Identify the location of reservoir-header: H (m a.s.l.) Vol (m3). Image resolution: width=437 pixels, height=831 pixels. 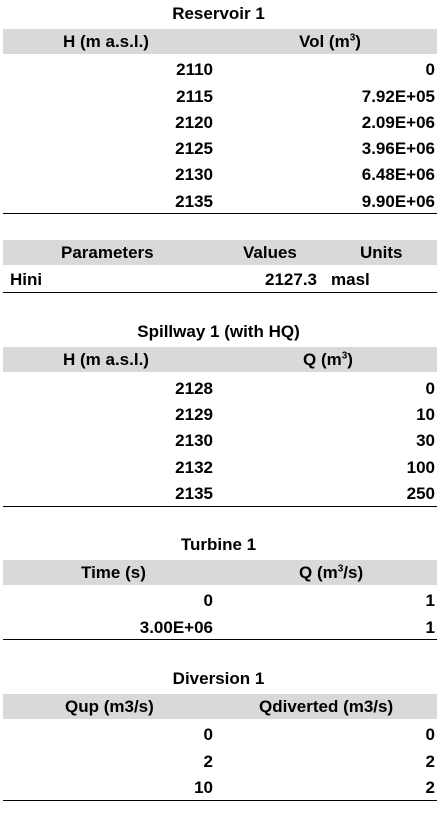
(220, 41).